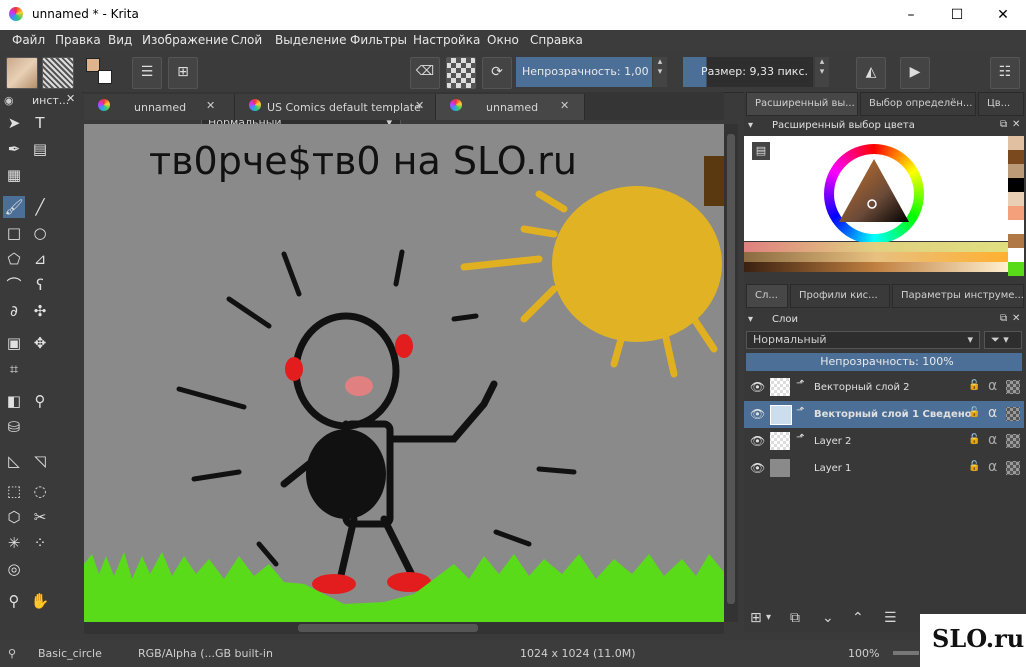 The width and height of the screenshot is (1026, 667). I want to click on bezier-select-tool-icon: ◎, so click(14, 569).